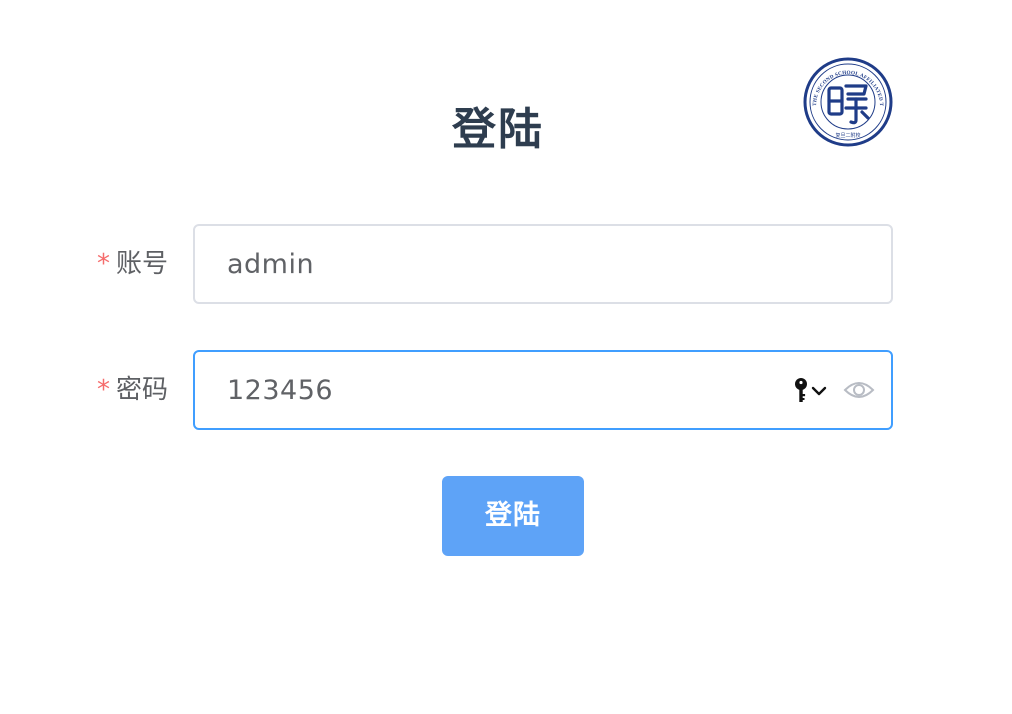  I want to click on key-icon, so click(801, 391).